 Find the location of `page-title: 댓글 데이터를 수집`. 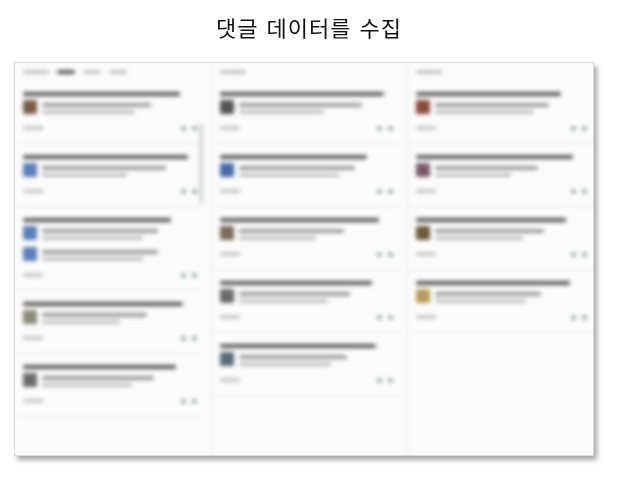

page-title: 댓글 데이터를 수집 is located at coordinates (309, 30).